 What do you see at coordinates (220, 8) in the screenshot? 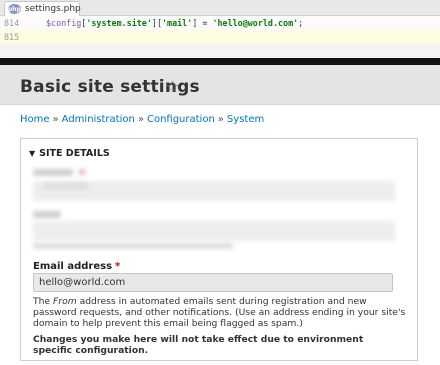
I see `editor-tab-bar: php settings.php` at bounding box center [220, 8].